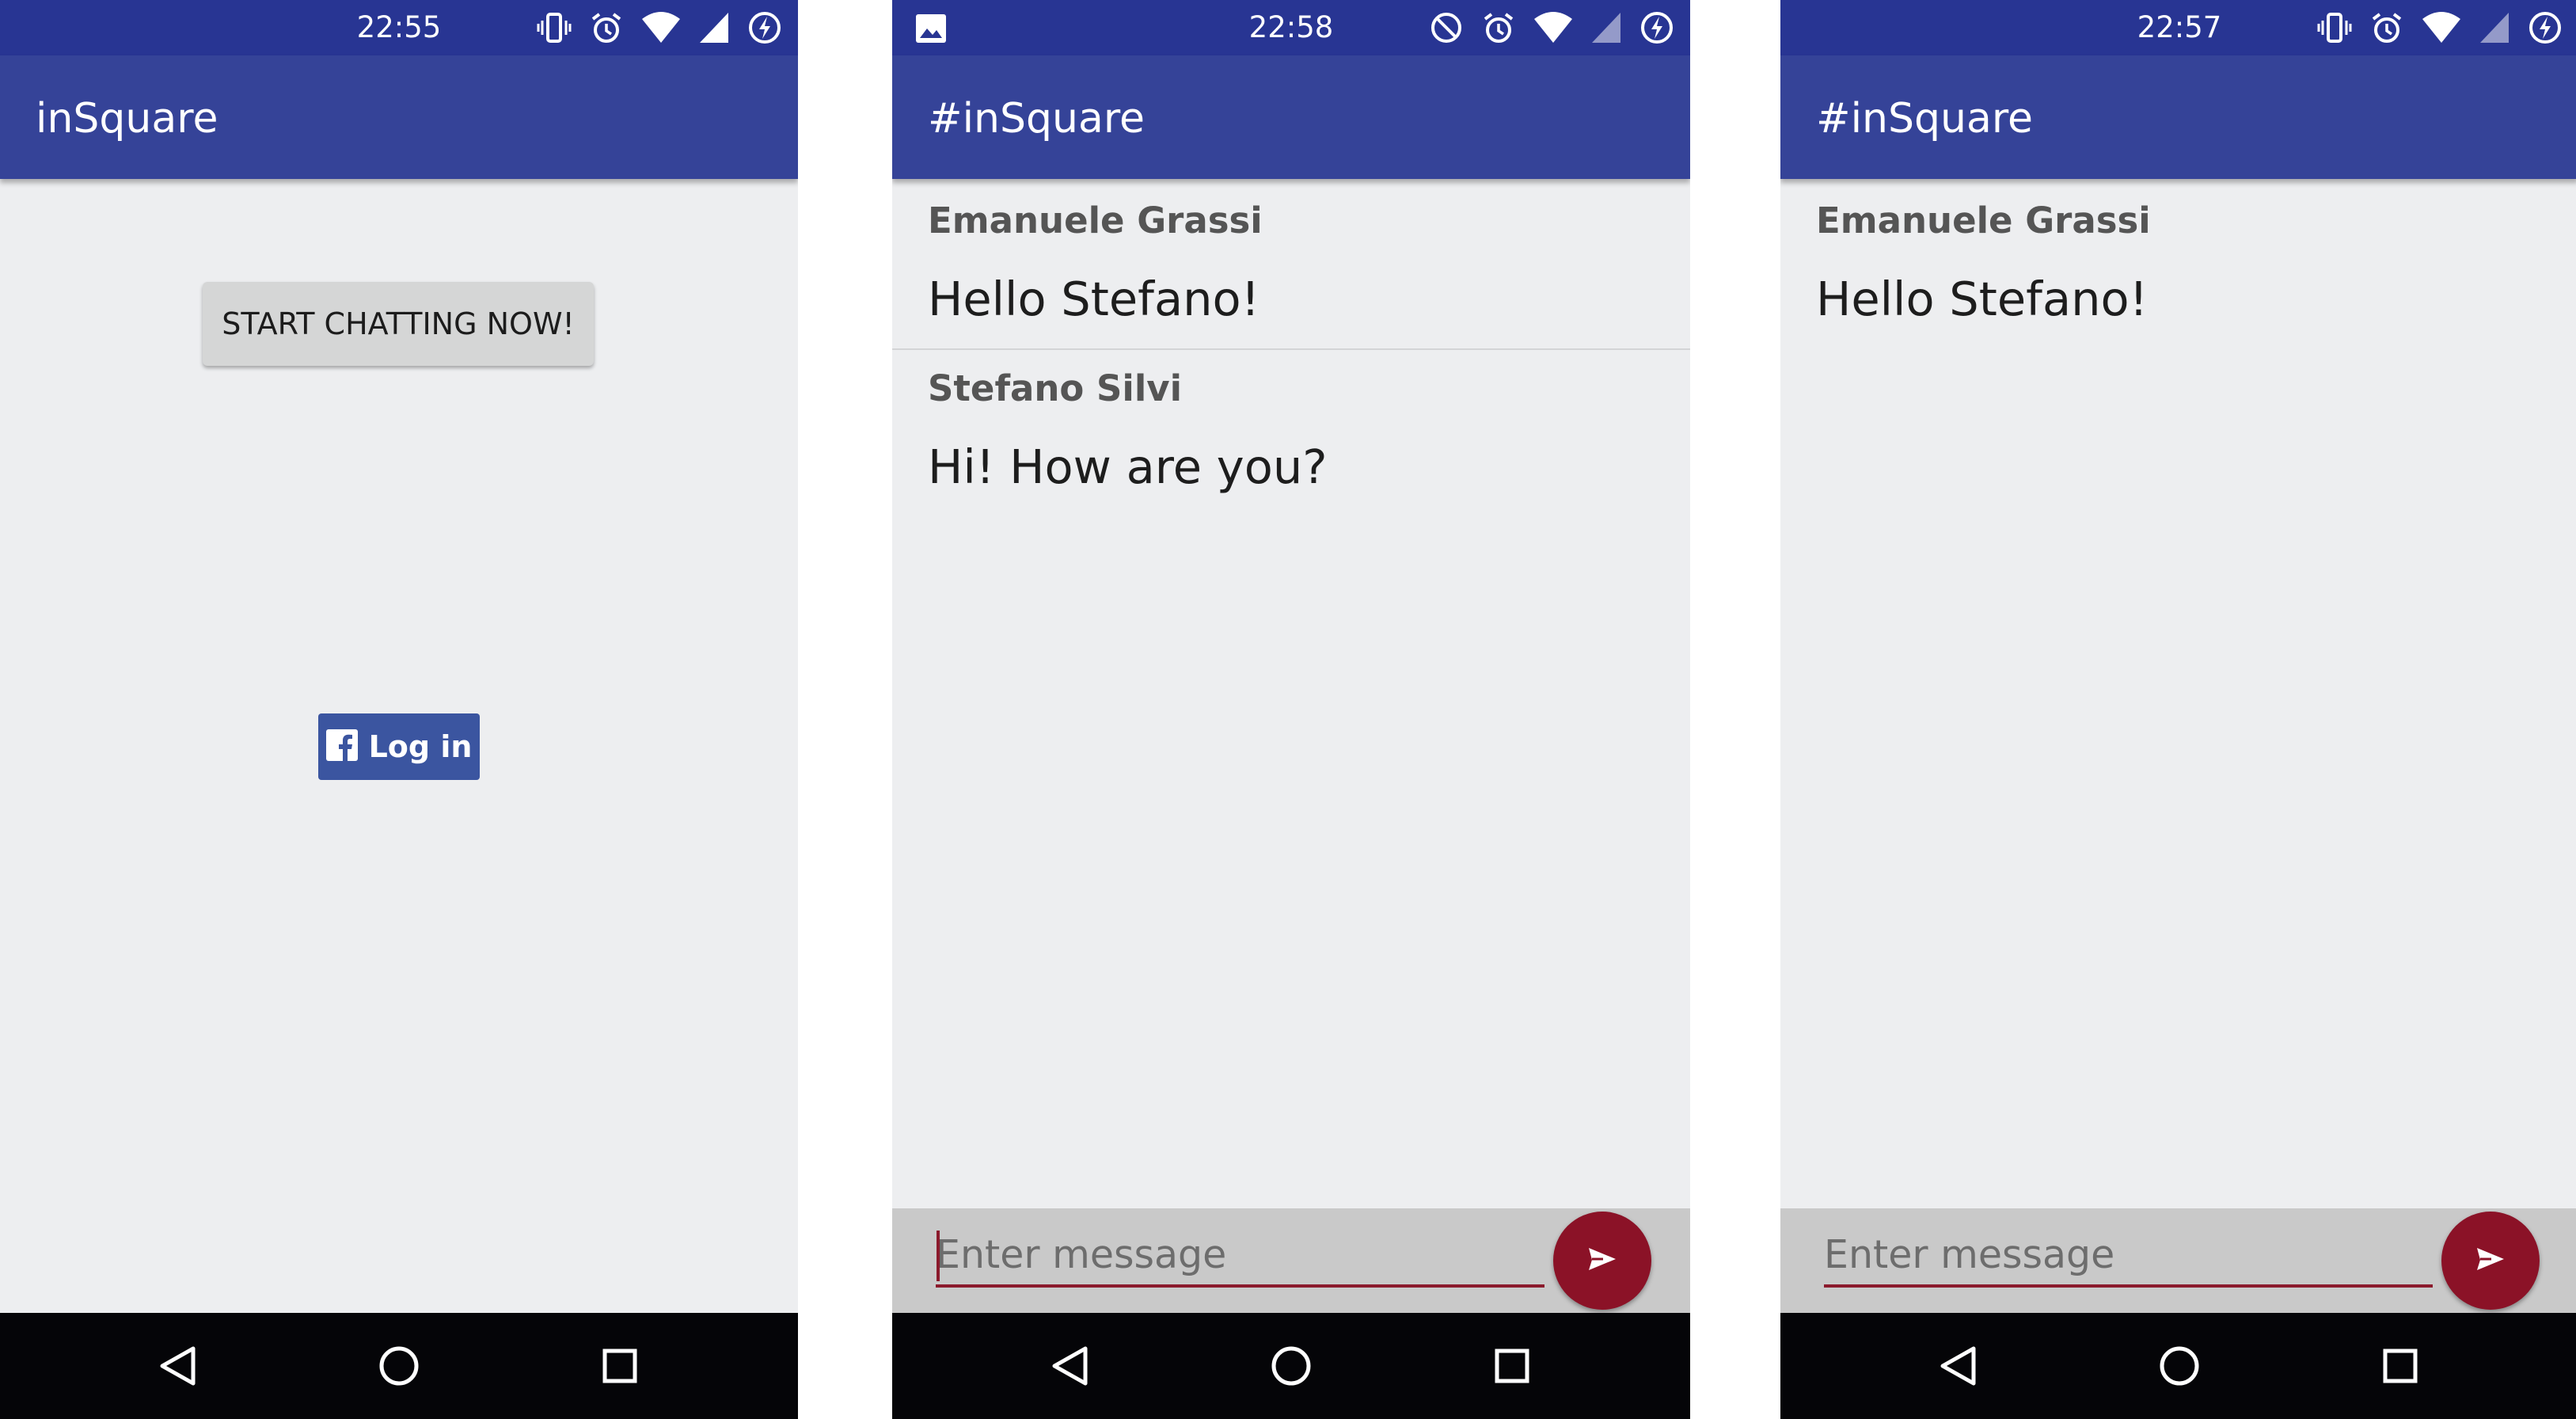 The image size is (2576, 1419). I want to click on facebook-login-label: Log in, so click(420, 746).